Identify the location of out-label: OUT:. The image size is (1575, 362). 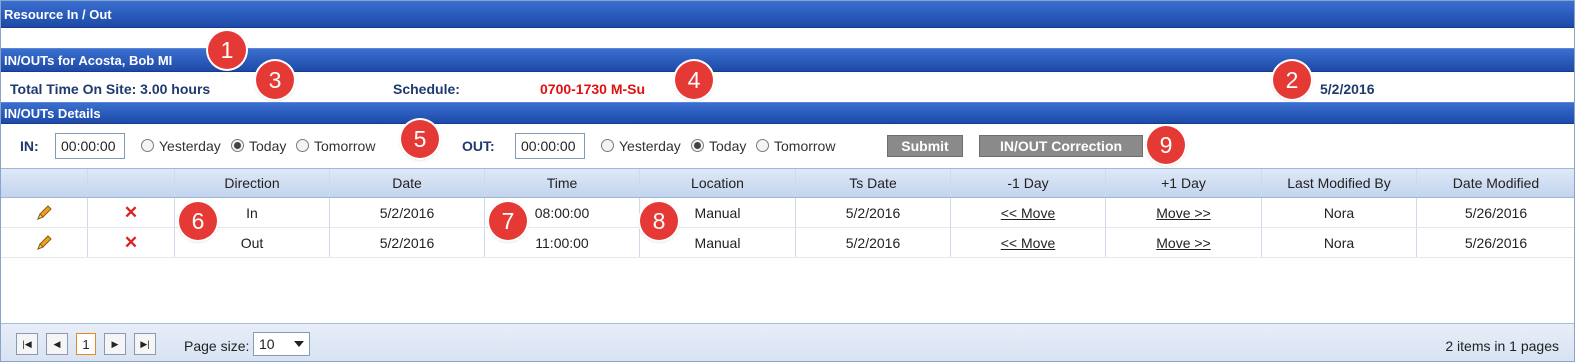
(478, 146).